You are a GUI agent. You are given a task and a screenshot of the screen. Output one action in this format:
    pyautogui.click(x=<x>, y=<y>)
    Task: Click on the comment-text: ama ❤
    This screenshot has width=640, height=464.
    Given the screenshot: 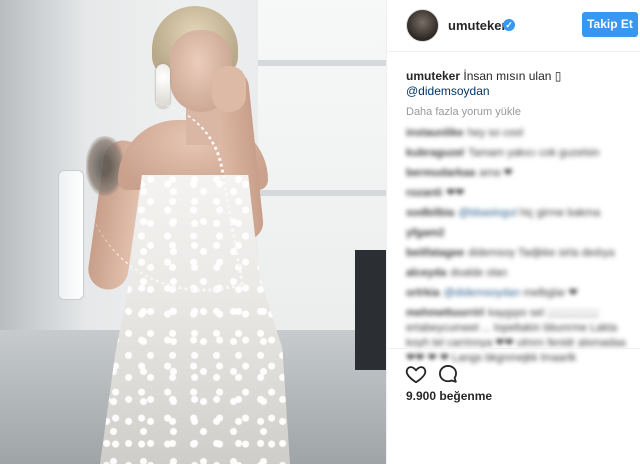 What is the action you would take?
    pyautogui.click(x=496, y=173)
    